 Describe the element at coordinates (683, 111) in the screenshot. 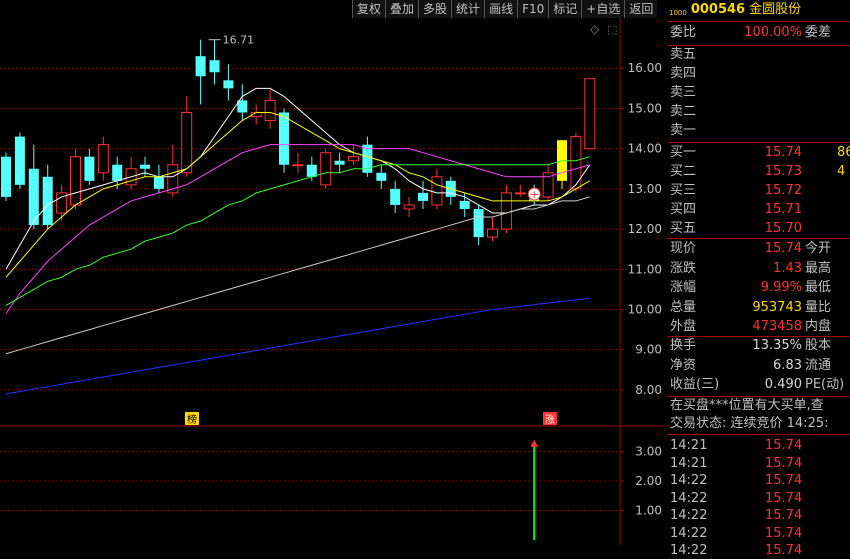

I see `ask-label: 卖二` at that location.